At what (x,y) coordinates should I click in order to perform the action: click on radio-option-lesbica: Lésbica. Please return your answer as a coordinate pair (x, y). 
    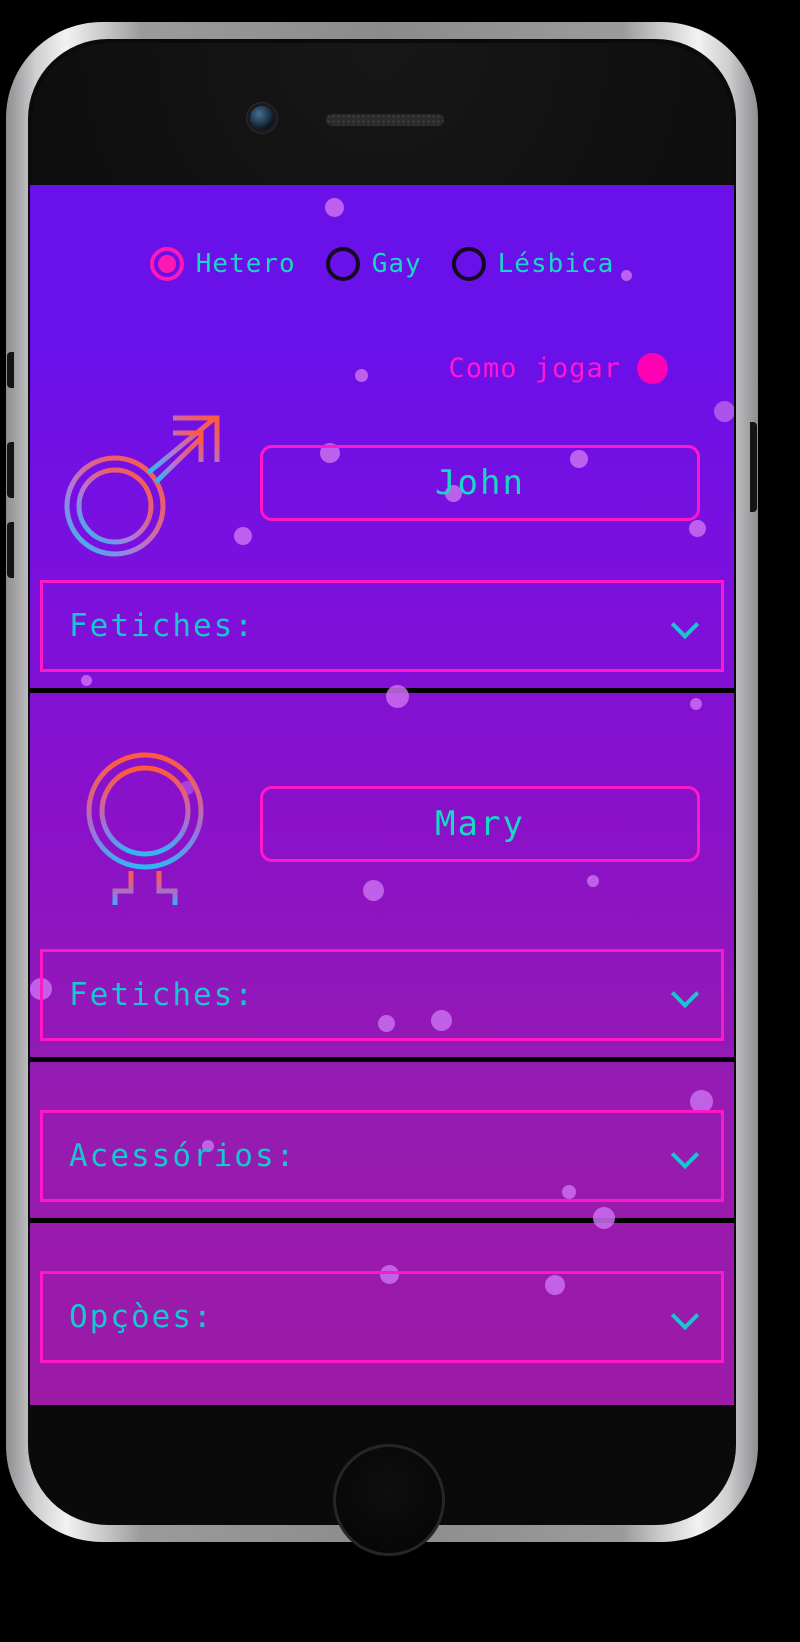
    Looking at the image, I should click on (533, 264).